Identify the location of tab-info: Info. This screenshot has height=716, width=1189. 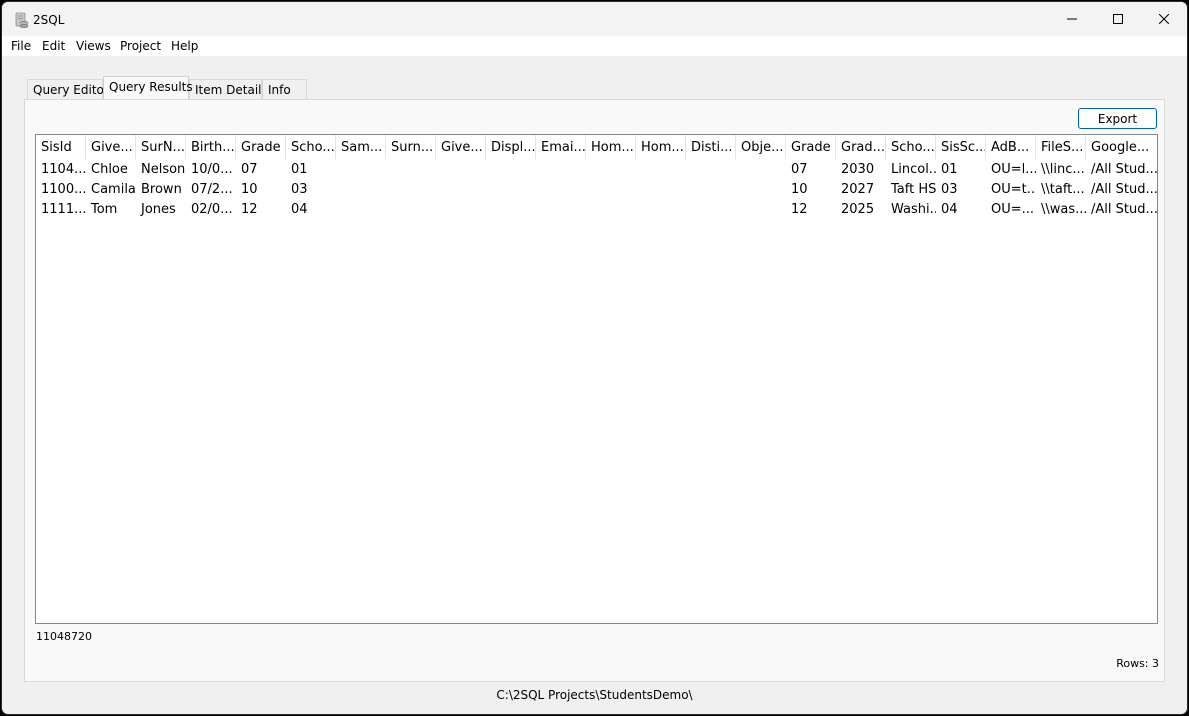
(284, 89).